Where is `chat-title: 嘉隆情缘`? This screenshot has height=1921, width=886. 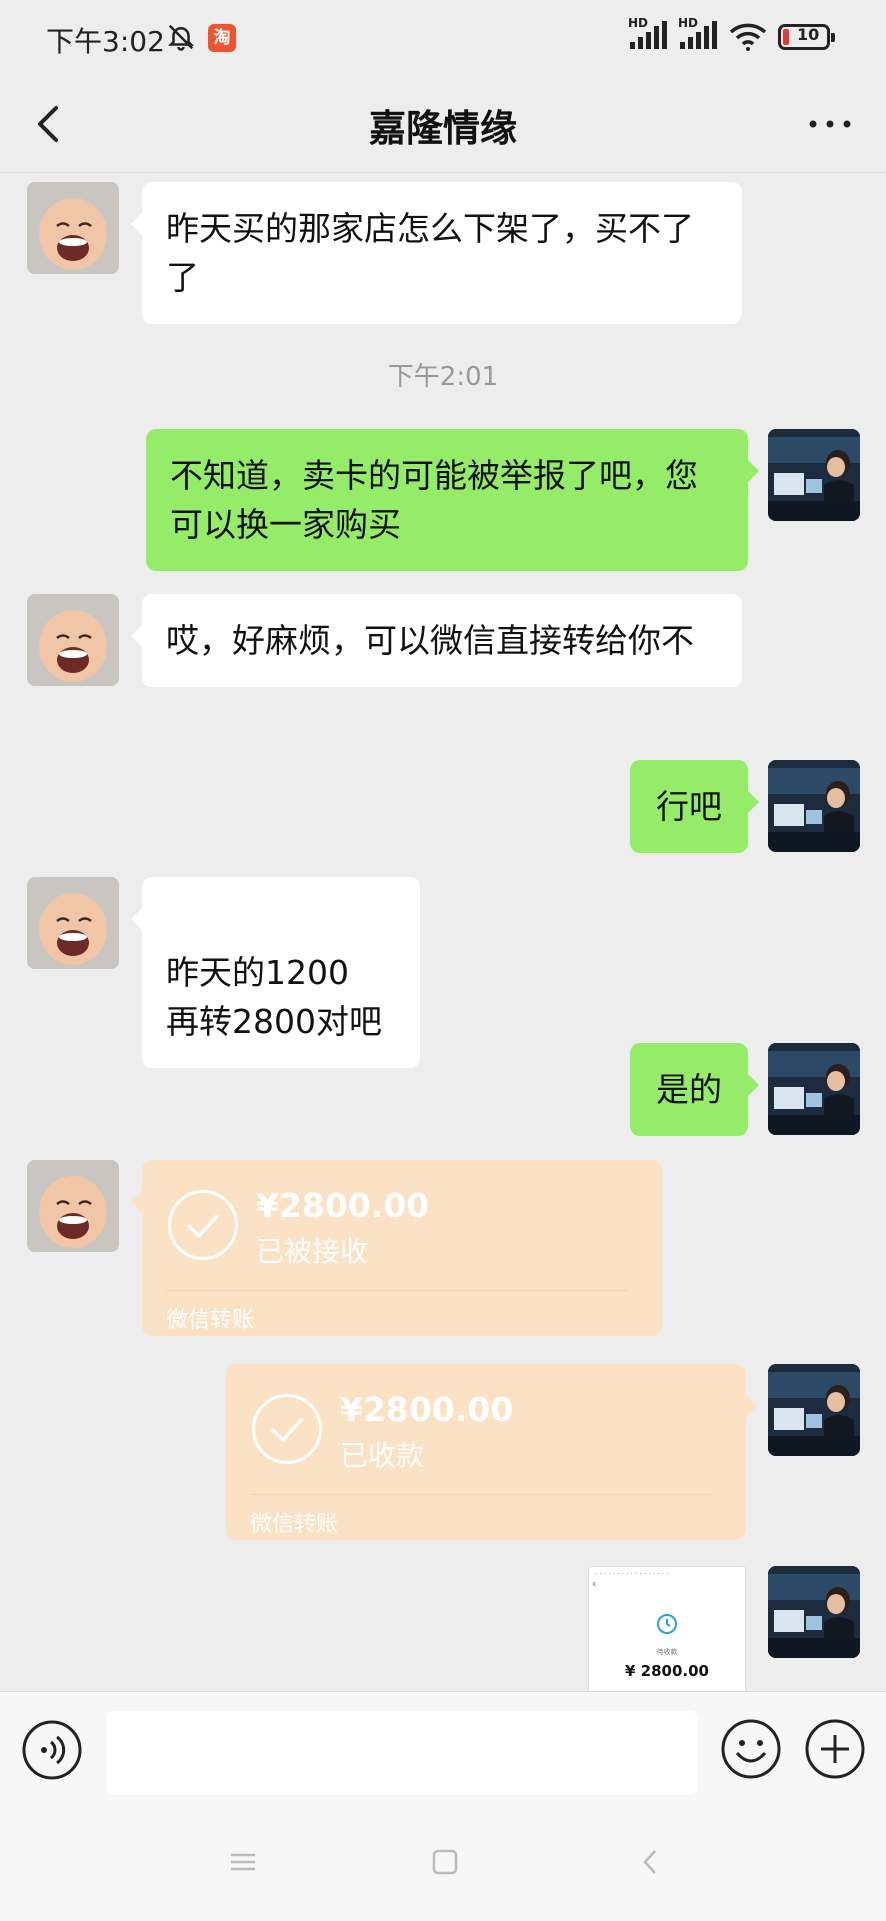
chat-title: 嘉隆情缘 is located at coordinates (443, 128).